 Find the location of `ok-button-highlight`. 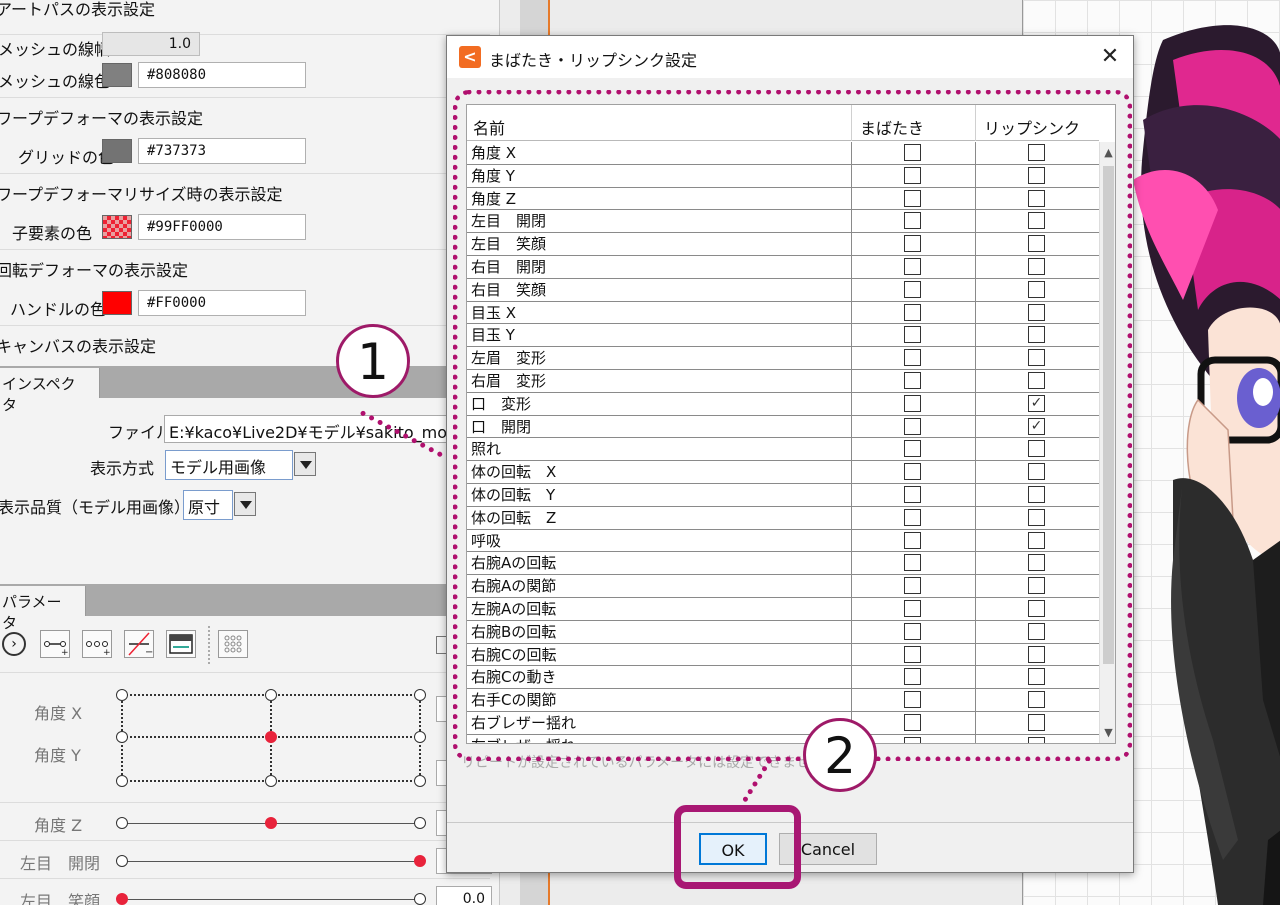

ok-button-highlight is located at coordinates (737, 847).